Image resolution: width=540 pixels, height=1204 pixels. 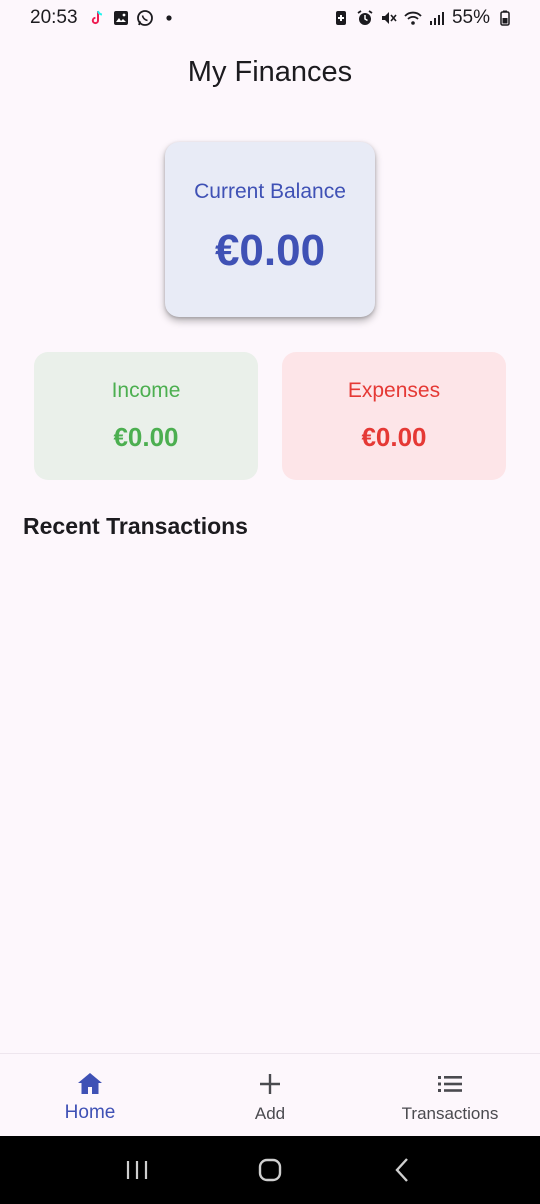 What do you see at coordinates (146, 390) in the screenshot?
I see `income-label: Income` at bounding box center [146, 390].